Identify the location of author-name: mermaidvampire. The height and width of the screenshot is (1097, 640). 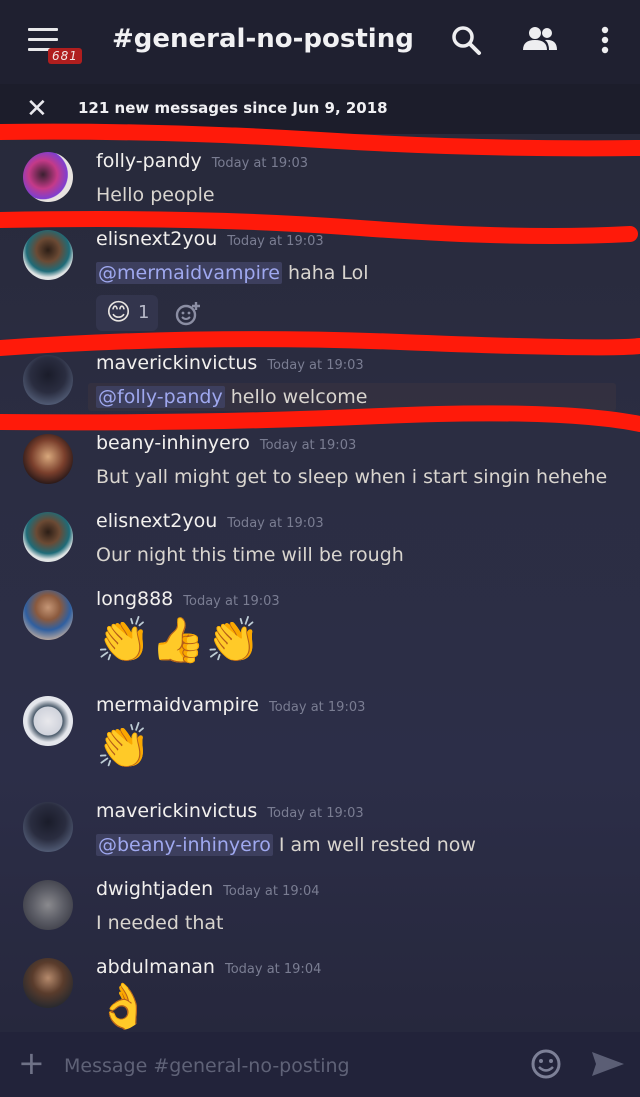
(177, 705).